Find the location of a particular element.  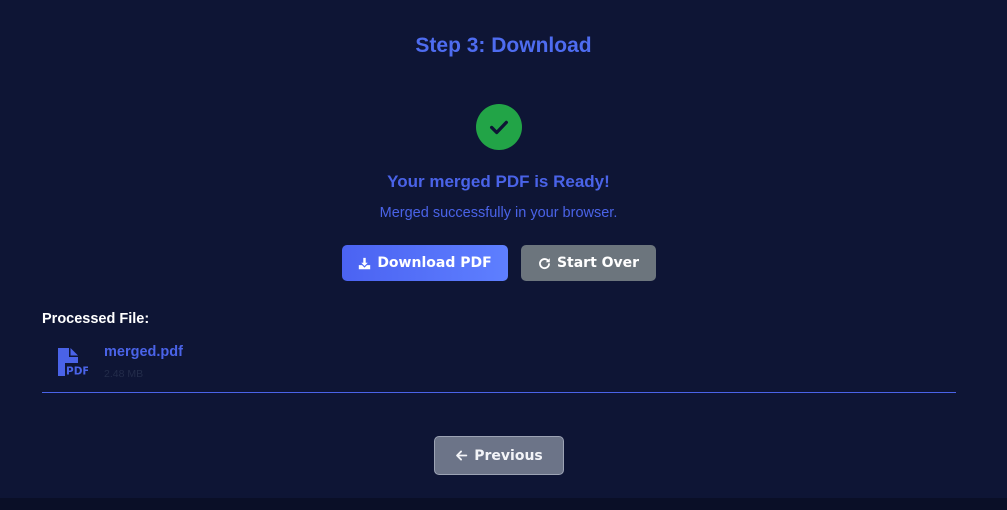

file-size: 2.48 MB is located at coordinates (124, 374).